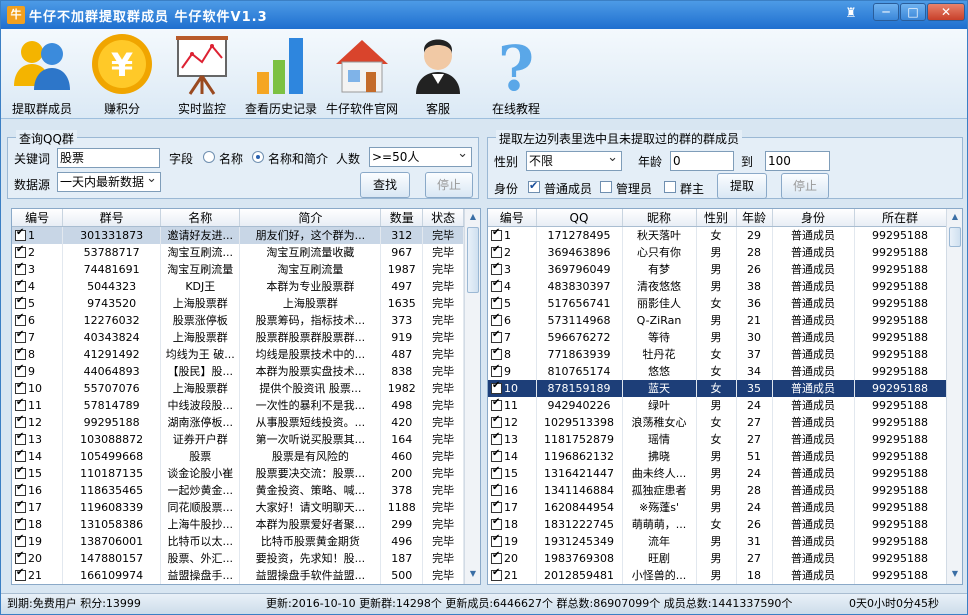 This screenshot has height=615, width=968. I want to click on column-header: 简介, so click(310, 218).